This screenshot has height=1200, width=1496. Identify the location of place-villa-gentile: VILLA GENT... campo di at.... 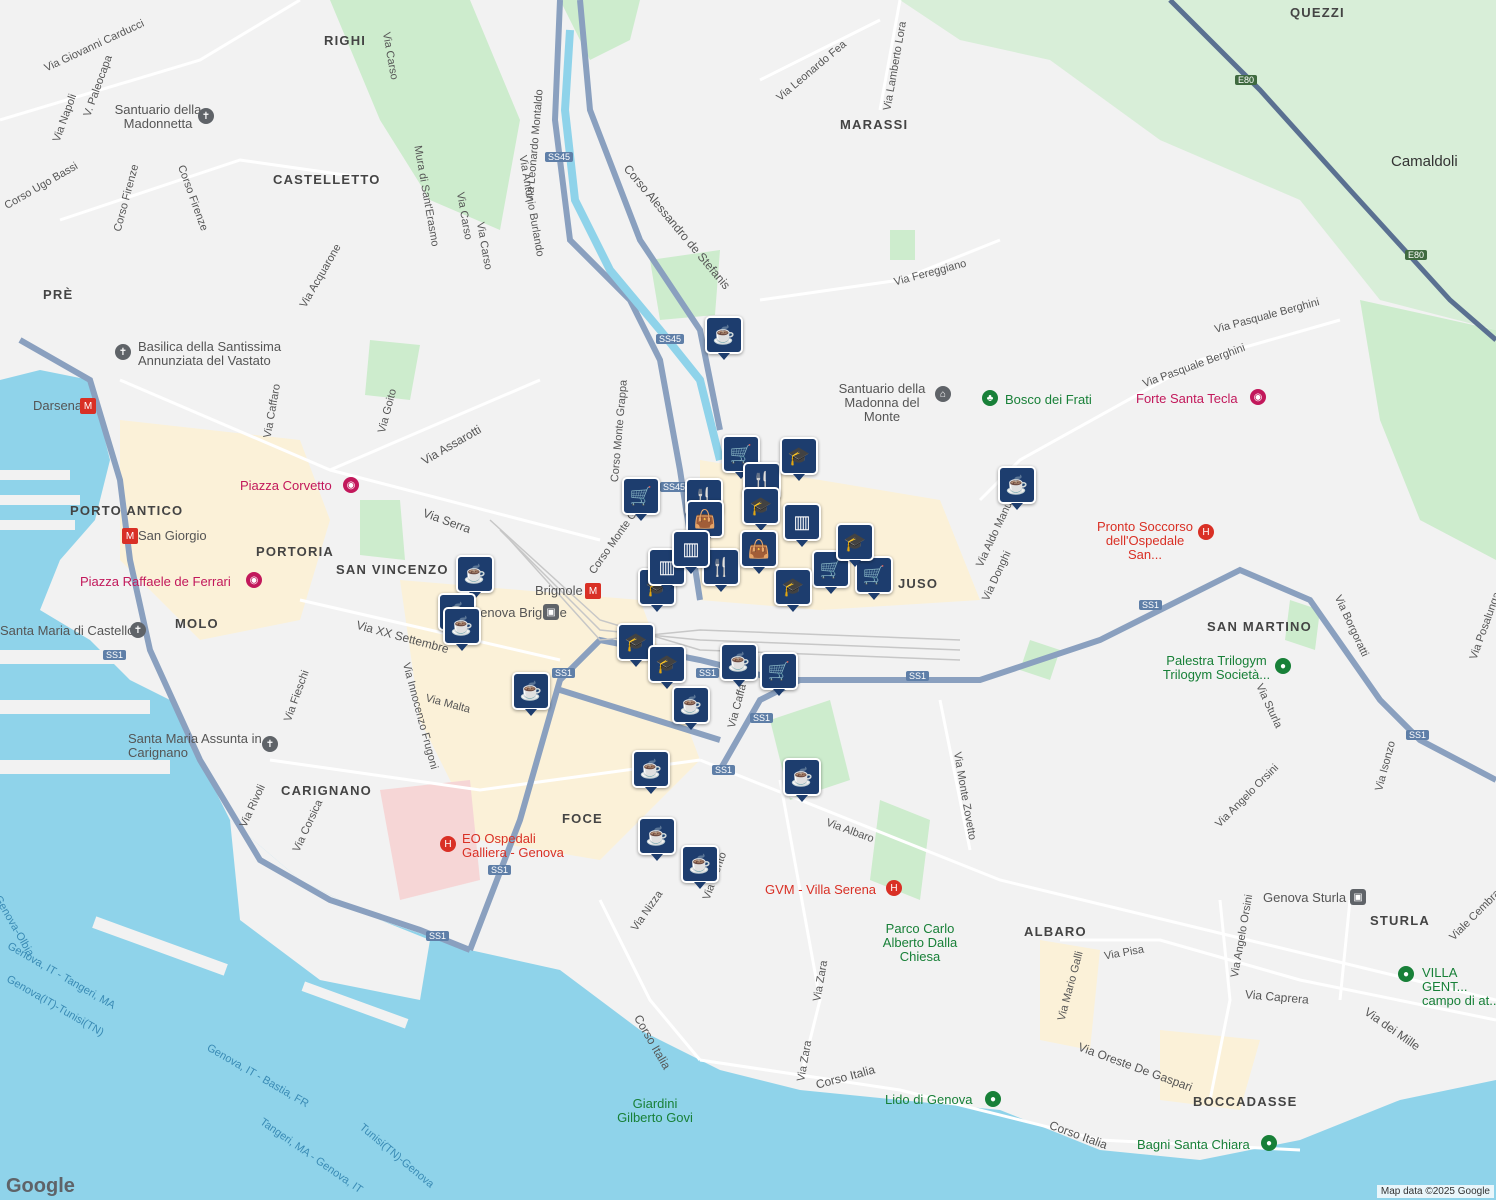
(1459, 987).